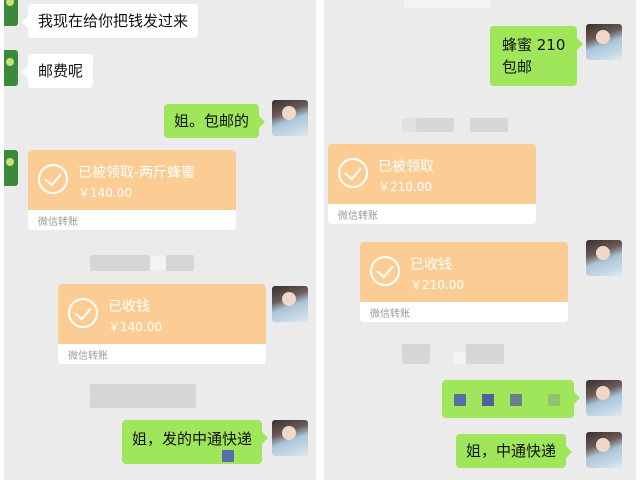 The height and width of the screenshot is (480, 640). Describe the element at coordinates (57, 71) in the screenshot. I see `message-incoming: 邮费呢` at that location.